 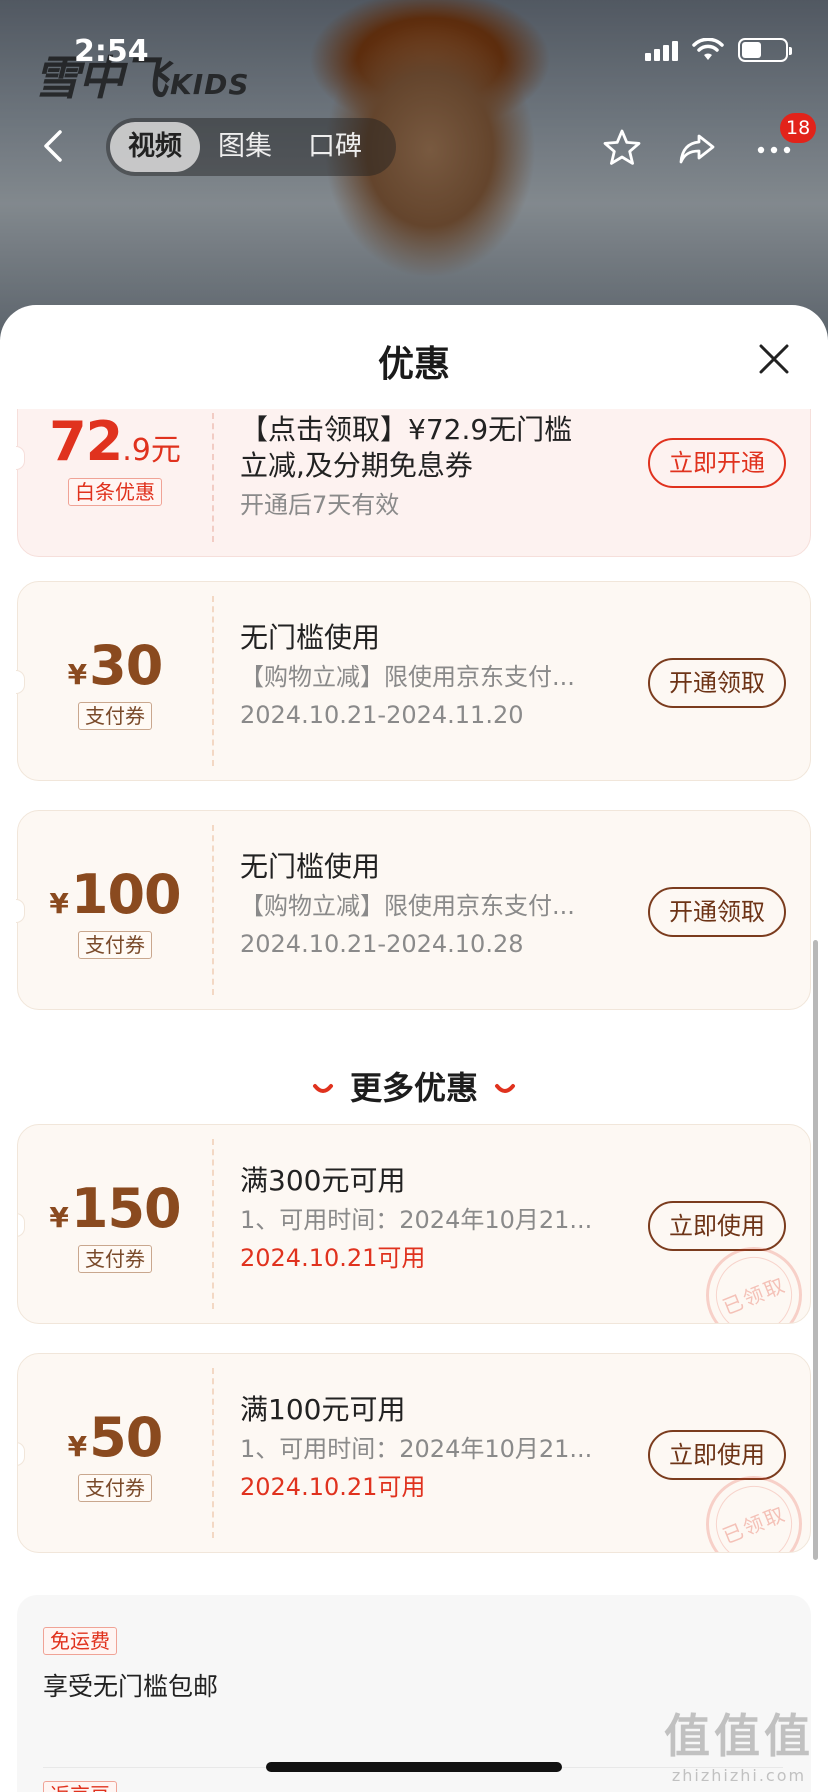 I want to click on coupon-validity: 2024.10.21-2024.11.20, so click(x=382, y=715).